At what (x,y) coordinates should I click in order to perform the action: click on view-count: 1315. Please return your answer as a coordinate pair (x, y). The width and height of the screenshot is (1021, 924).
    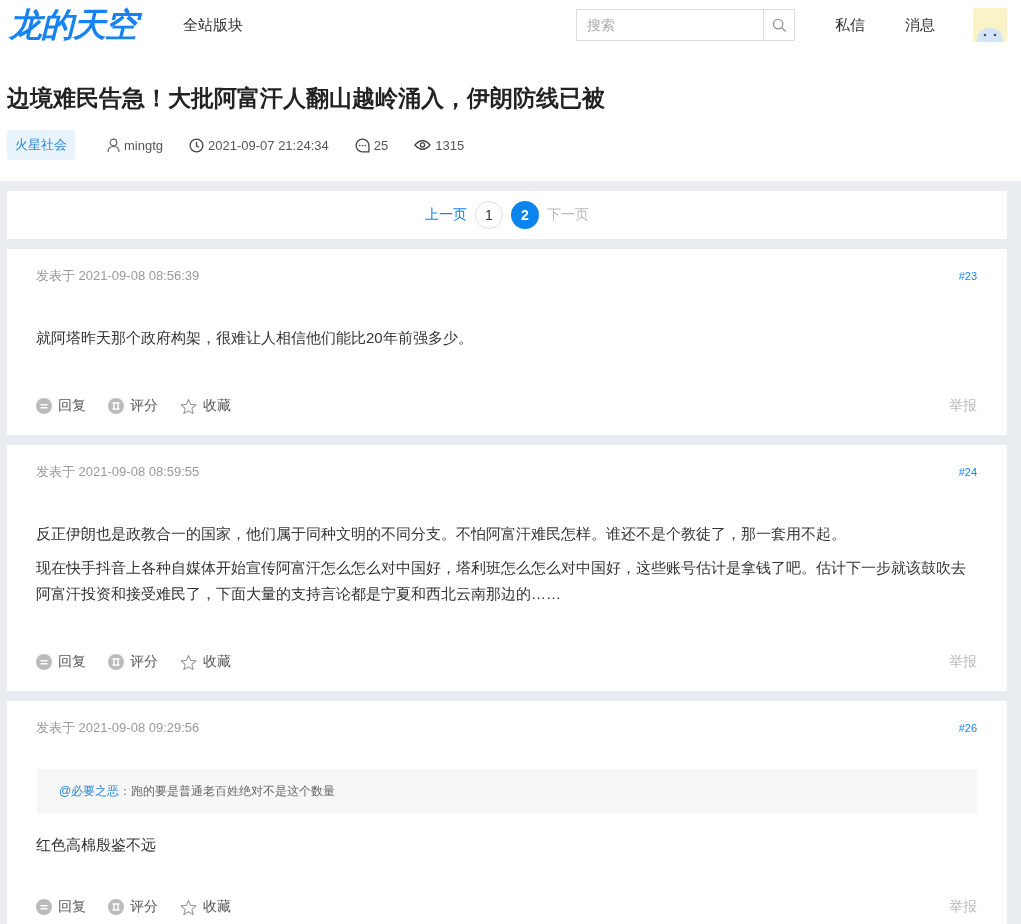
    Looking at the image, I should click on (450, 145).